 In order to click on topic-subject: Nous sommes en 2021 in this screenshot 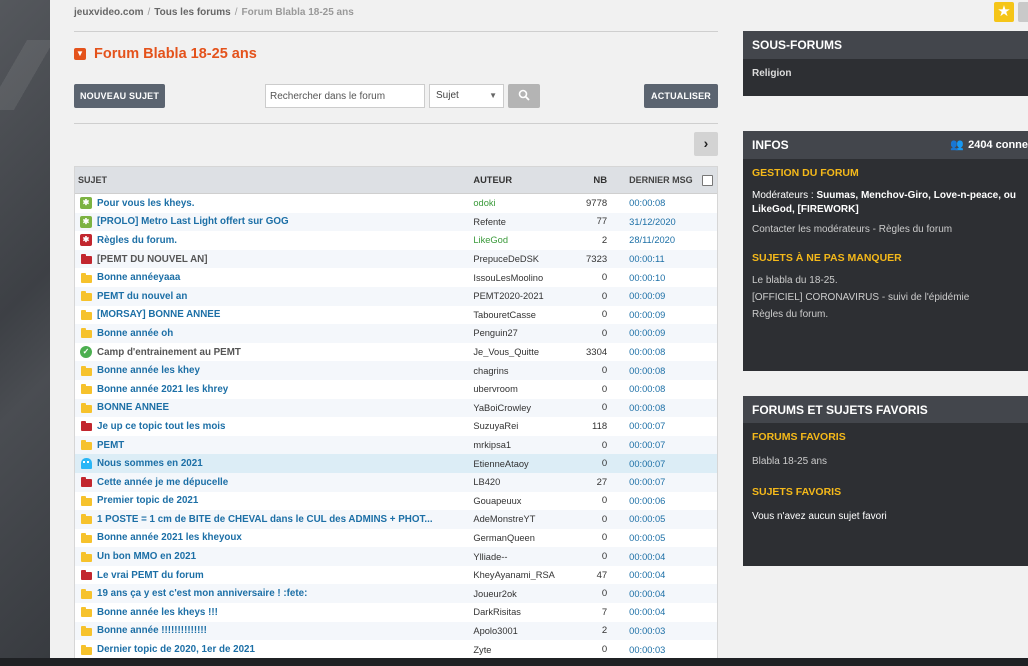, I will do `click(285, 463)`.